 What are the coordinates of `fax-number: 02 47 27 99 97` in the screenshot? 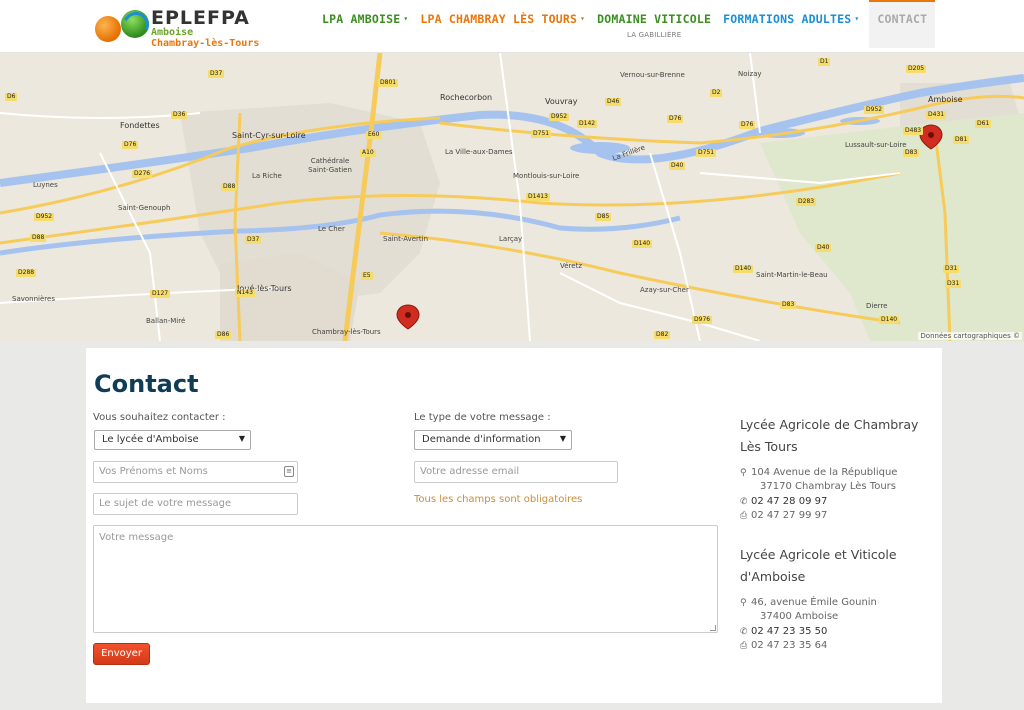 It's located at (789, 515).